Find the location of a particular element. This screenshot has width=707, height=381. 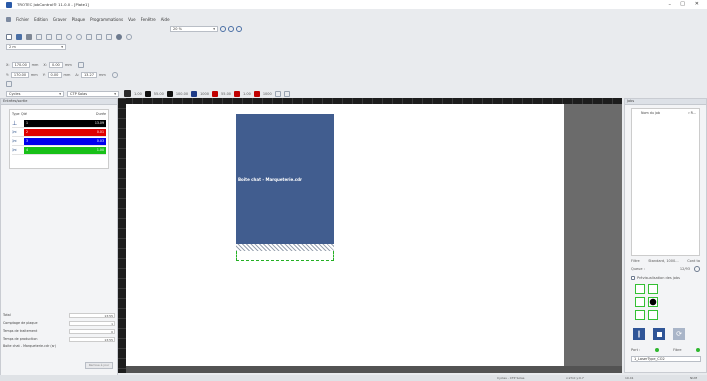

material-settings-icon is located at coordinates (127, 93).